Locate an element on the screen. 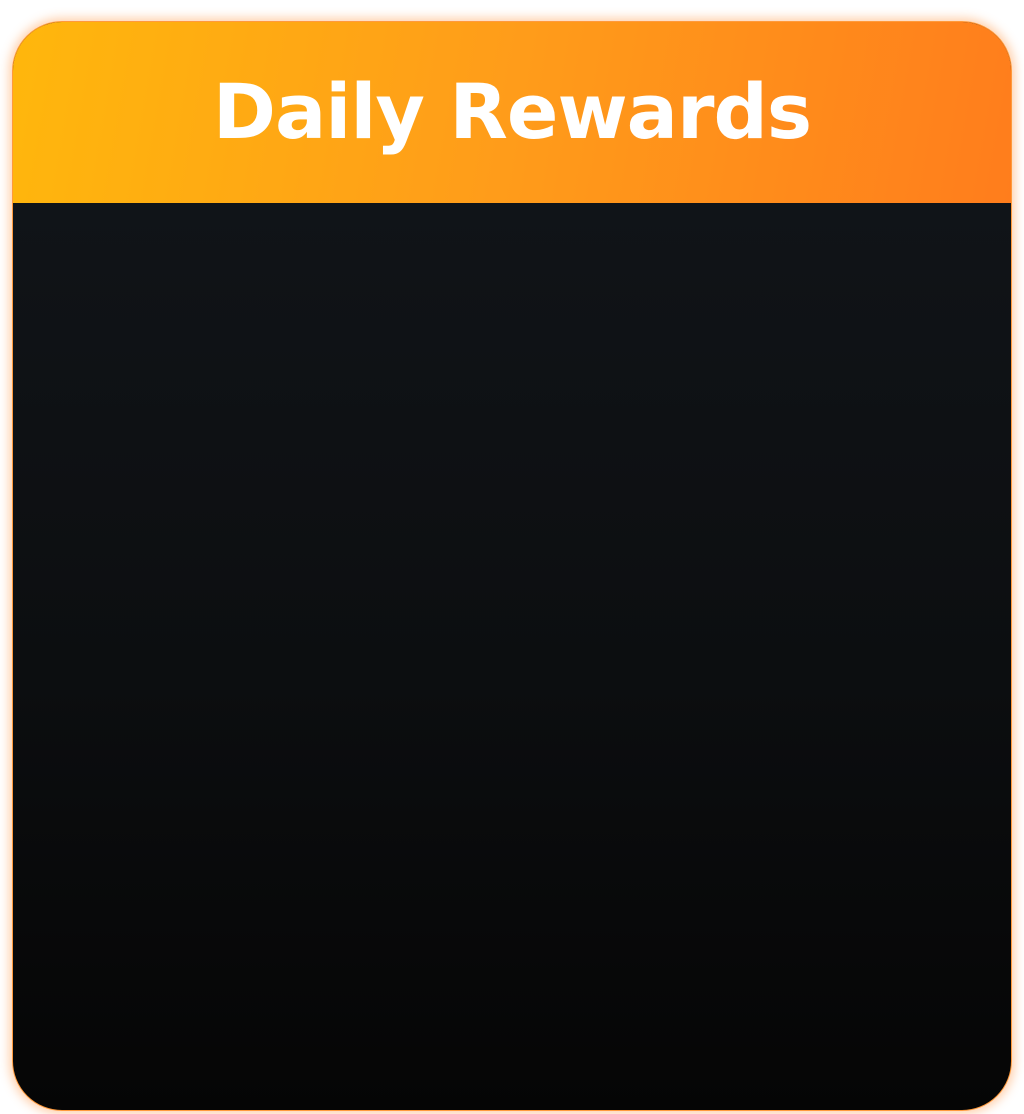  dialog-title: Daily Rewards is located at coordinates (512, 111).